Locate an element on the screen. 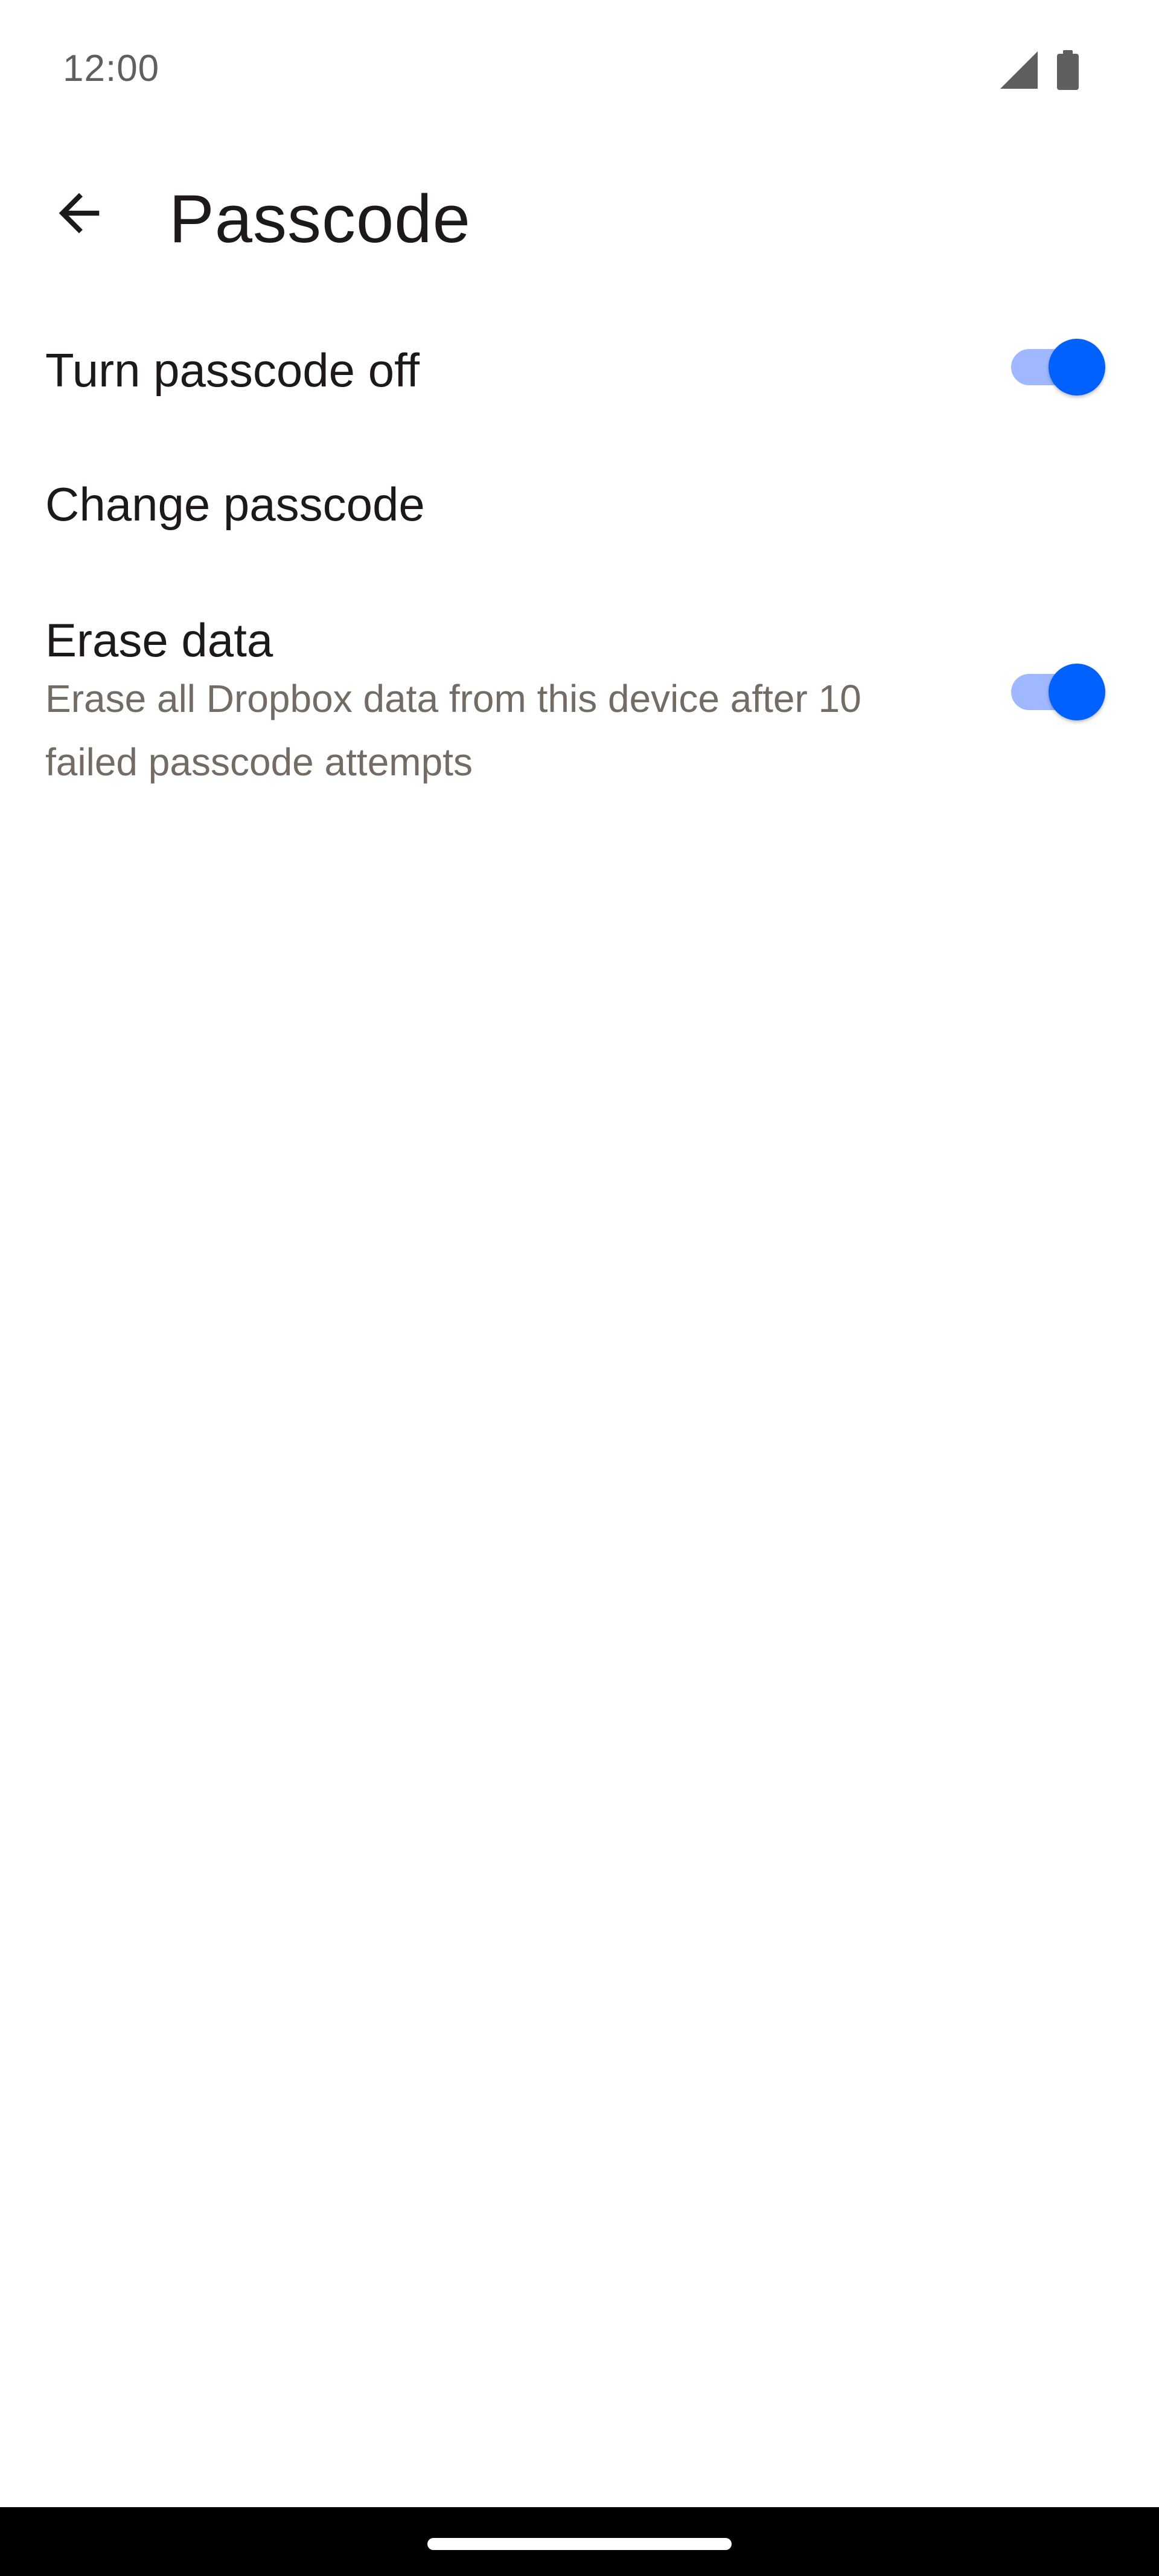  status-bar: 12:00 is located at coordinates (579, 69).